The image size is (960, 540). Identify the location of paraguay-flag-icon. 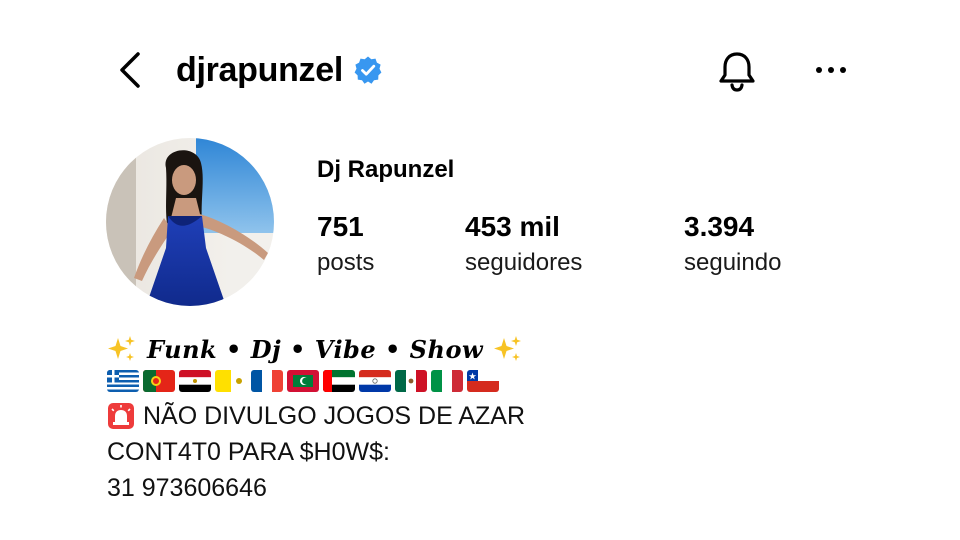
(375, 381).